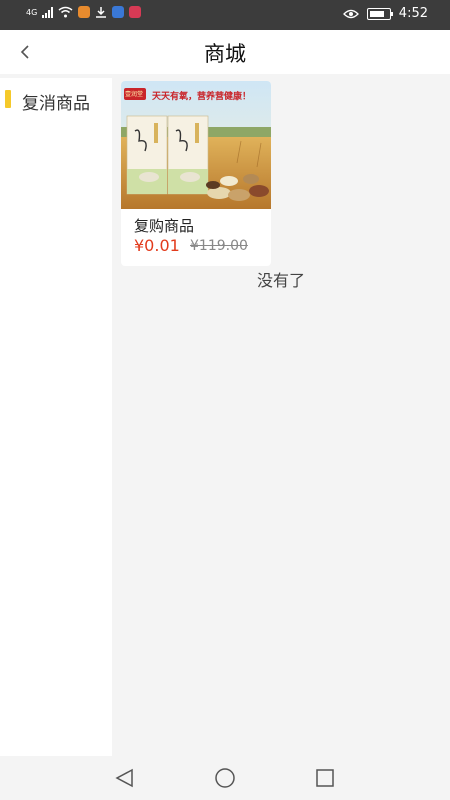 The height and width of the screenshot is (800, 450). Describe the element at coordinates (32, 12) in the screenshot. I see `carrier-tag: 4G` at that location.